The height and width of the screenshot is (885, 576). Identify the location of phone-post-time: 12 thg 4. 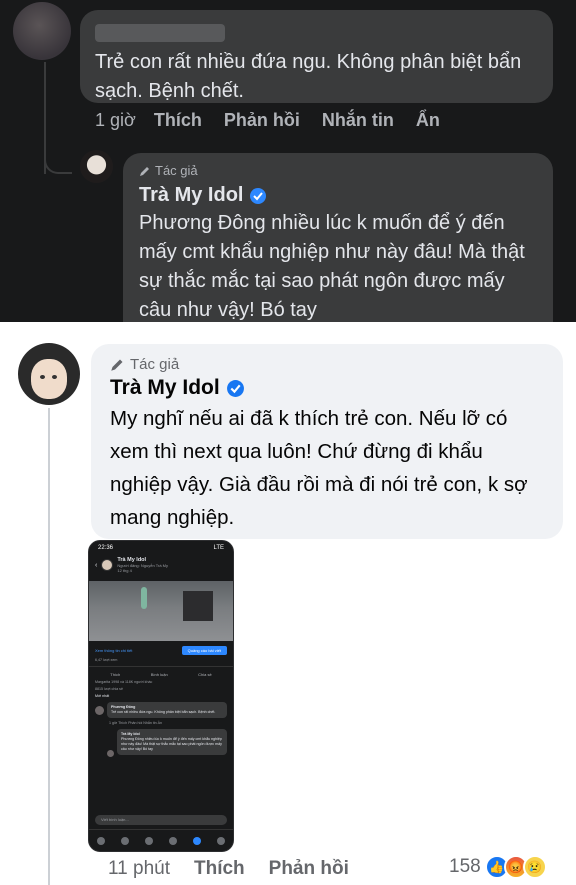
(124, 570).